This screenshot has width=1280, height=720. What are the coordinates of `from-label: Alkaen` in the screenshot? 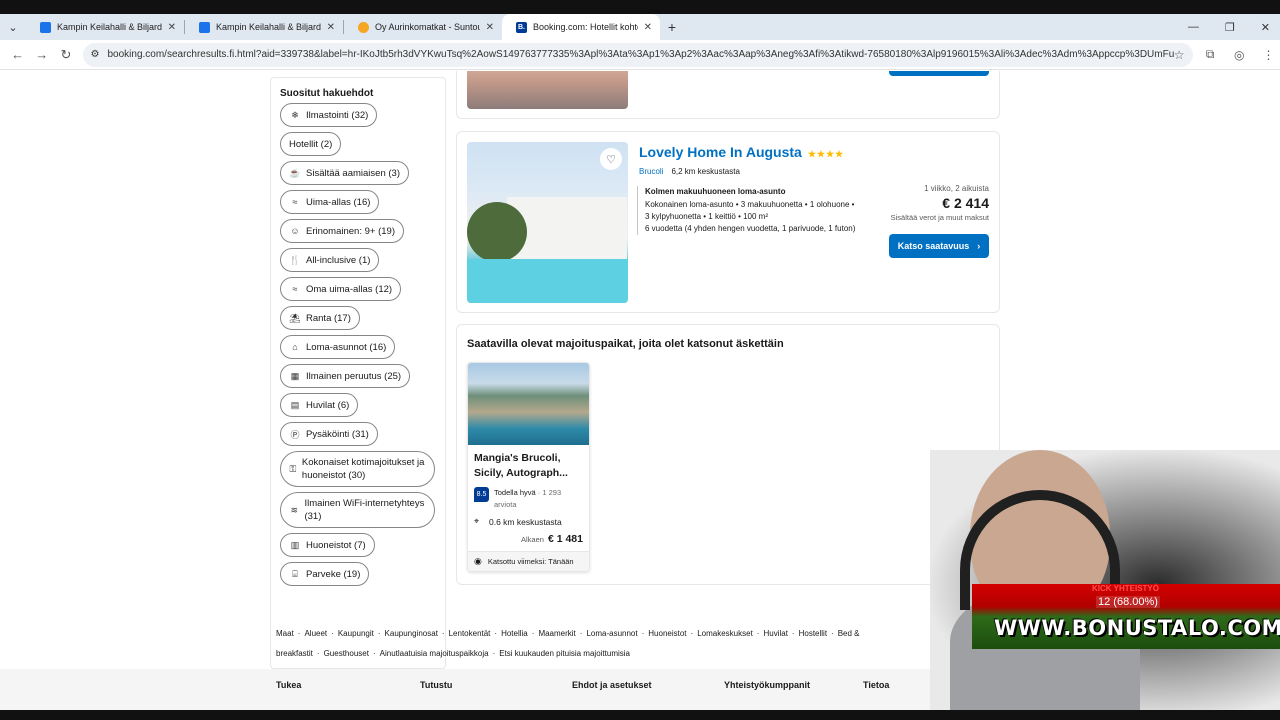 It's located at (532, 539).